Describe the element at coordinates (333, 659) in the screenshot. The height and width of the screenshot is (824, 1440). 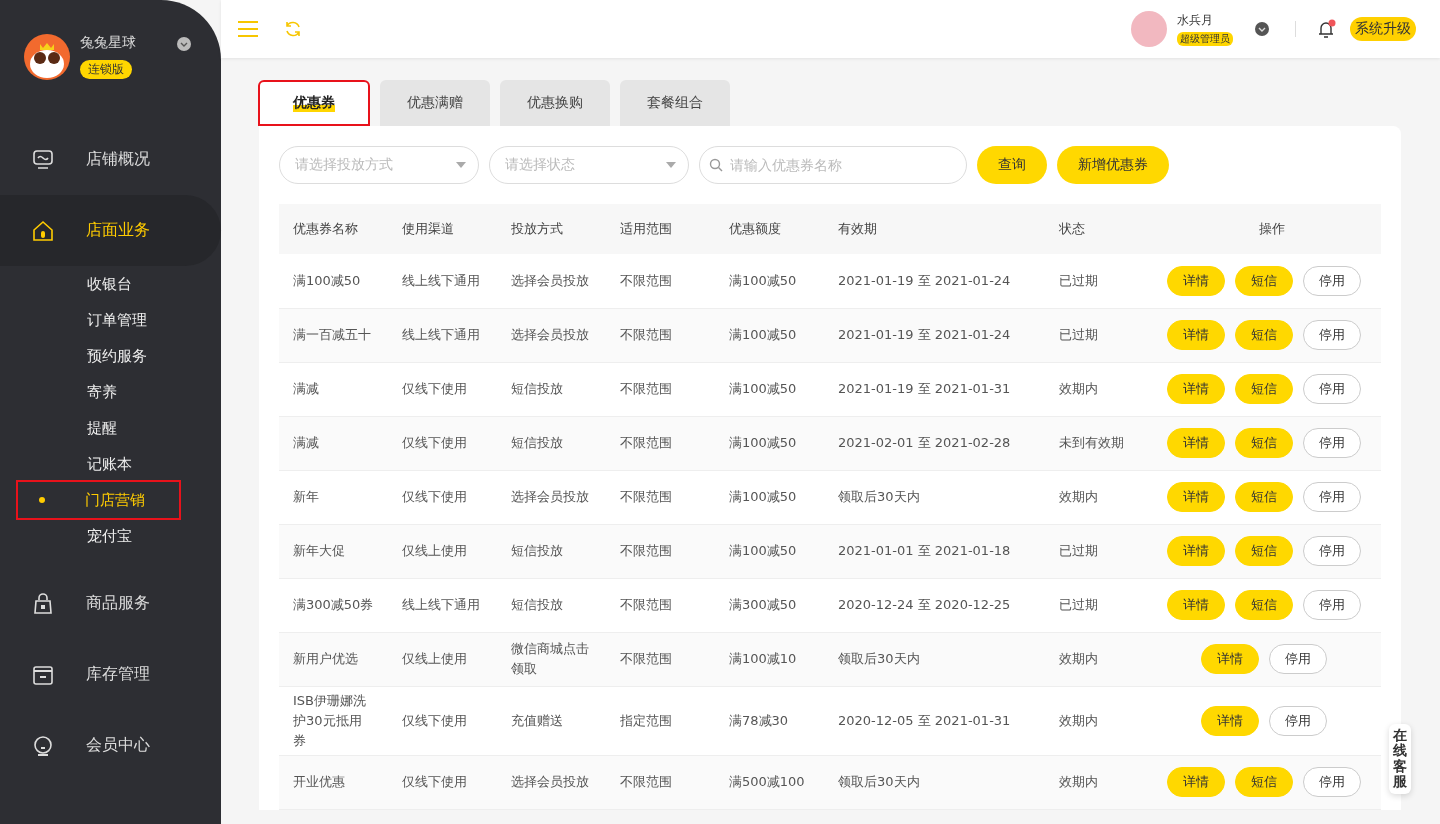
I see `table-cell: 新用户优选` at that location.